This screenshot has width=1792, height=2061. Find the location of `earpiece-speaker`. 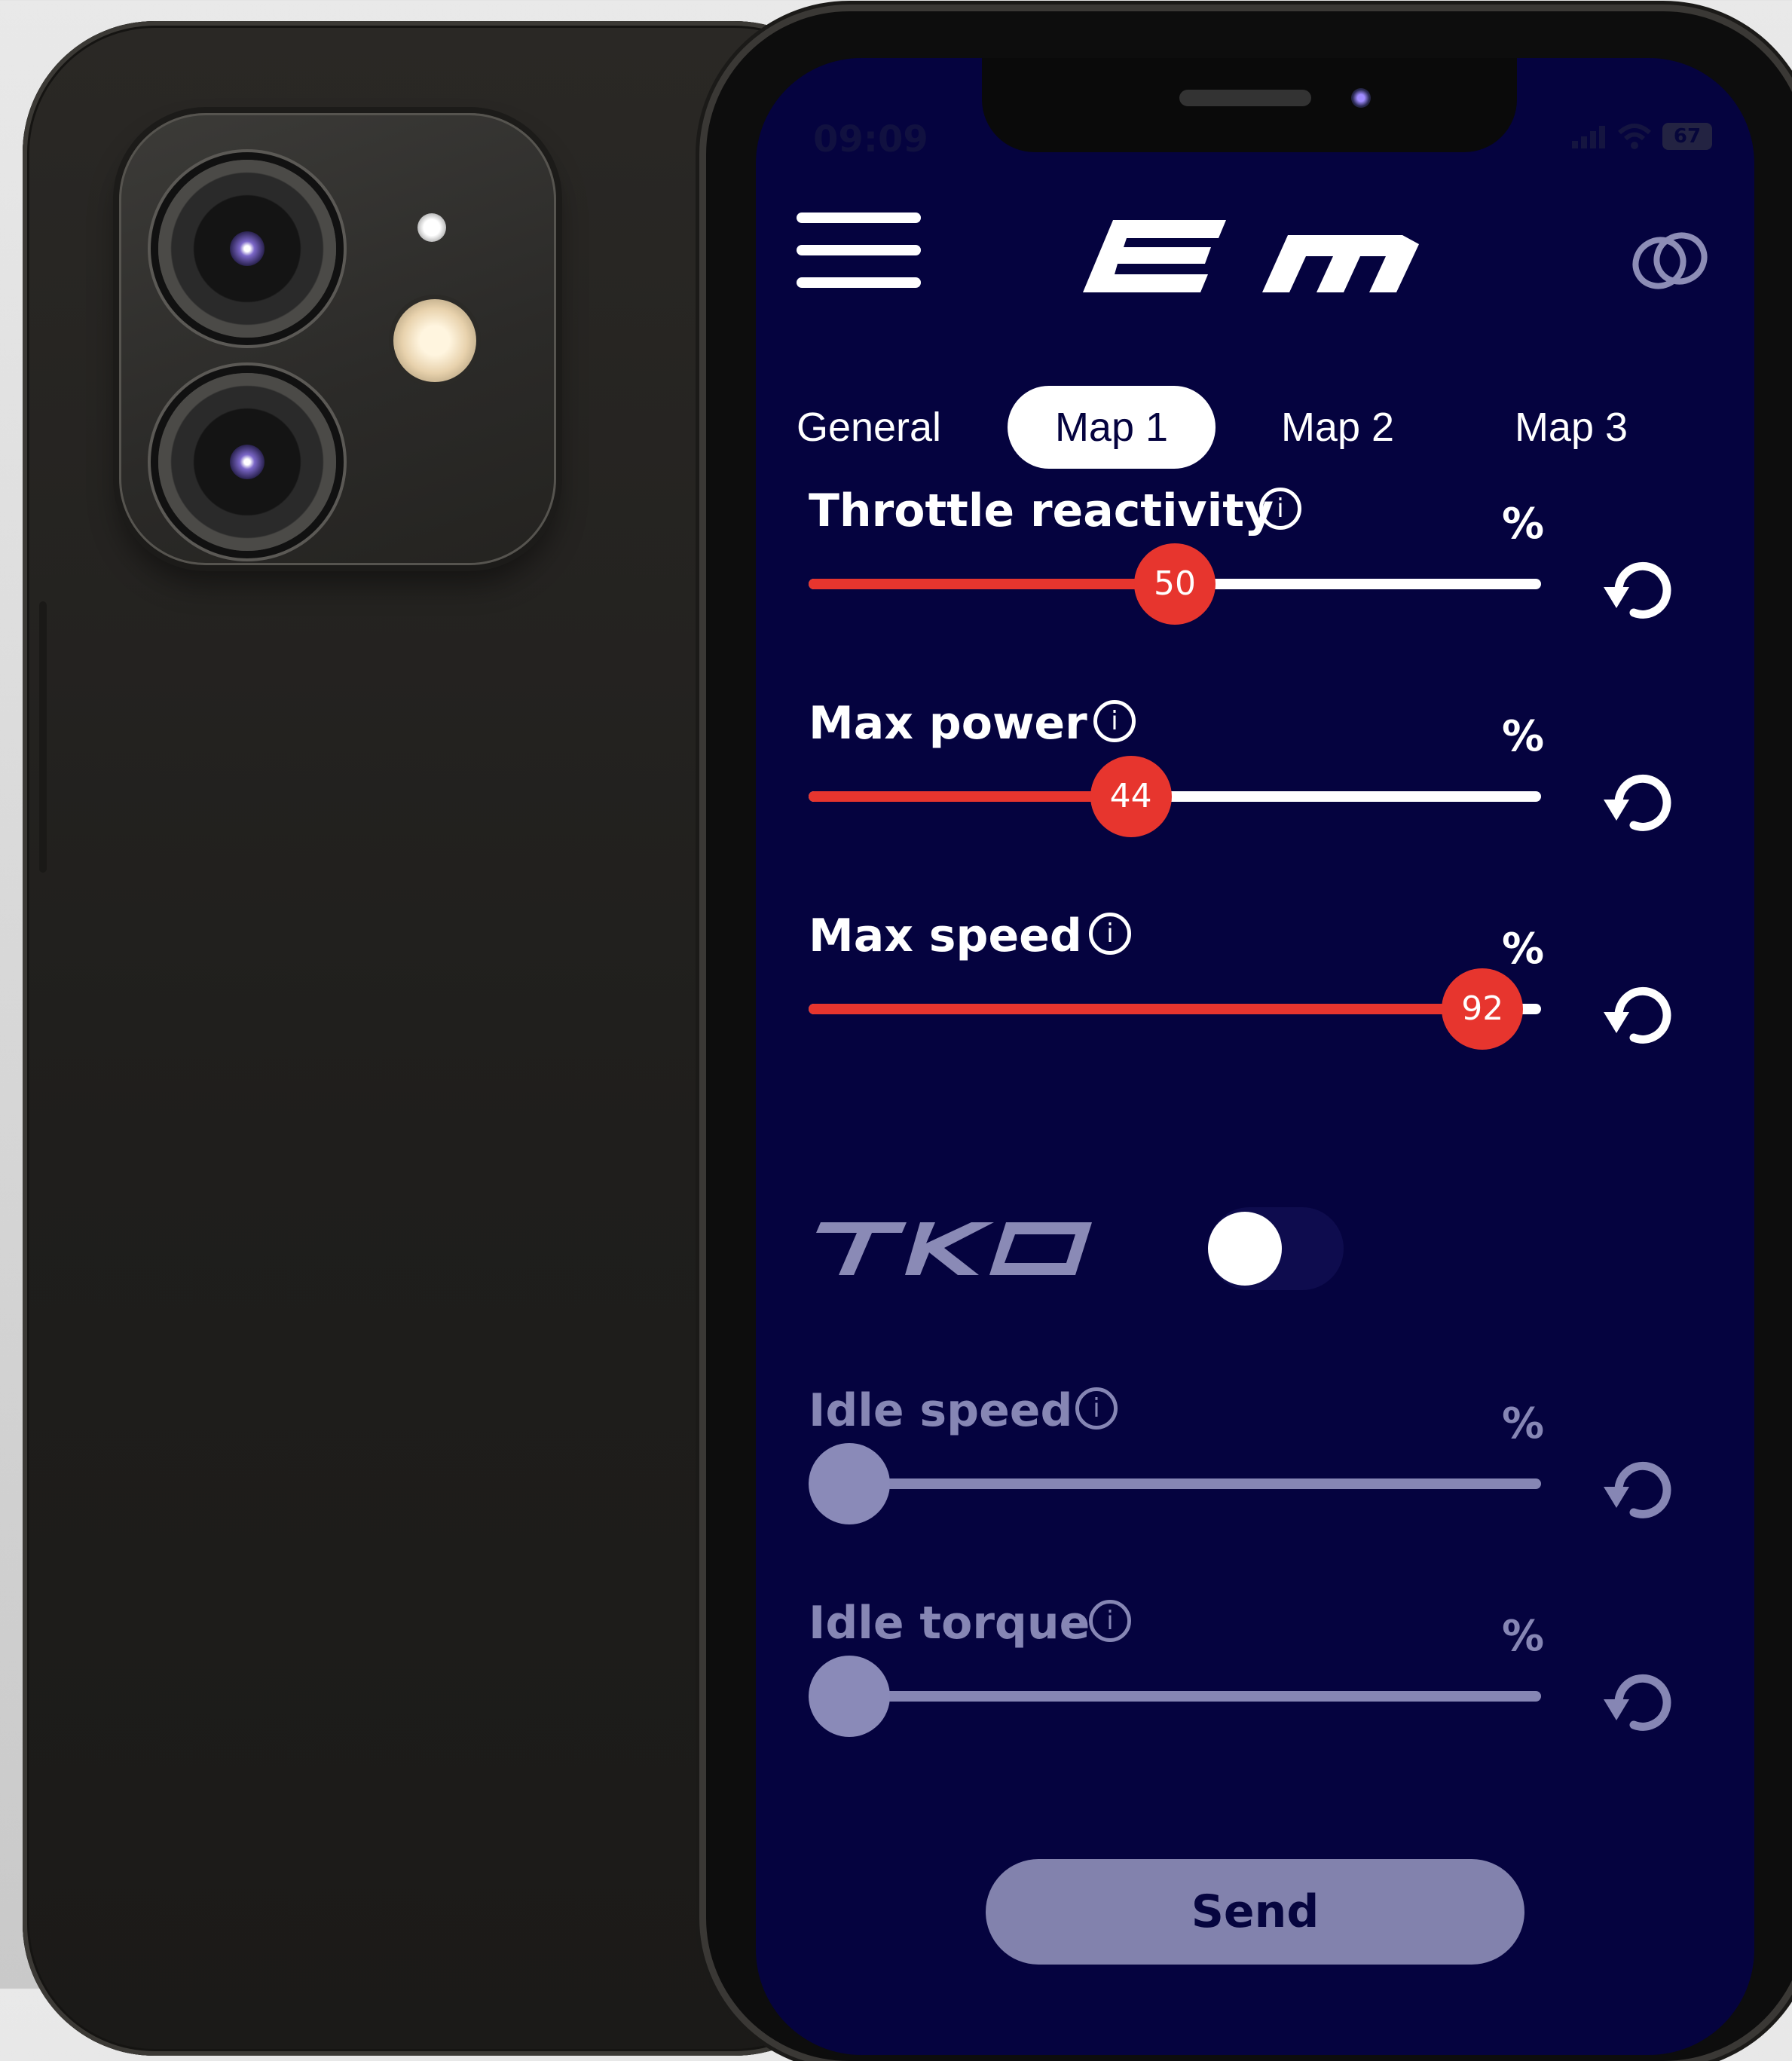

earpiece-speaker is located at coordinates (1245, 98).